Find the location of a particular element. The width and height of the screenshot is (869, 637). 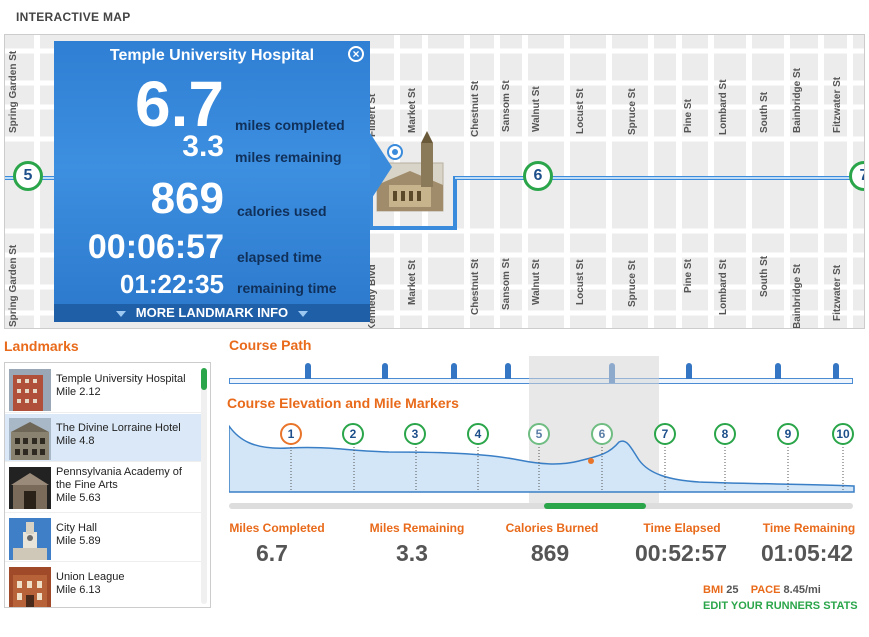

close-icon: × is located at coordinates (356, 54).